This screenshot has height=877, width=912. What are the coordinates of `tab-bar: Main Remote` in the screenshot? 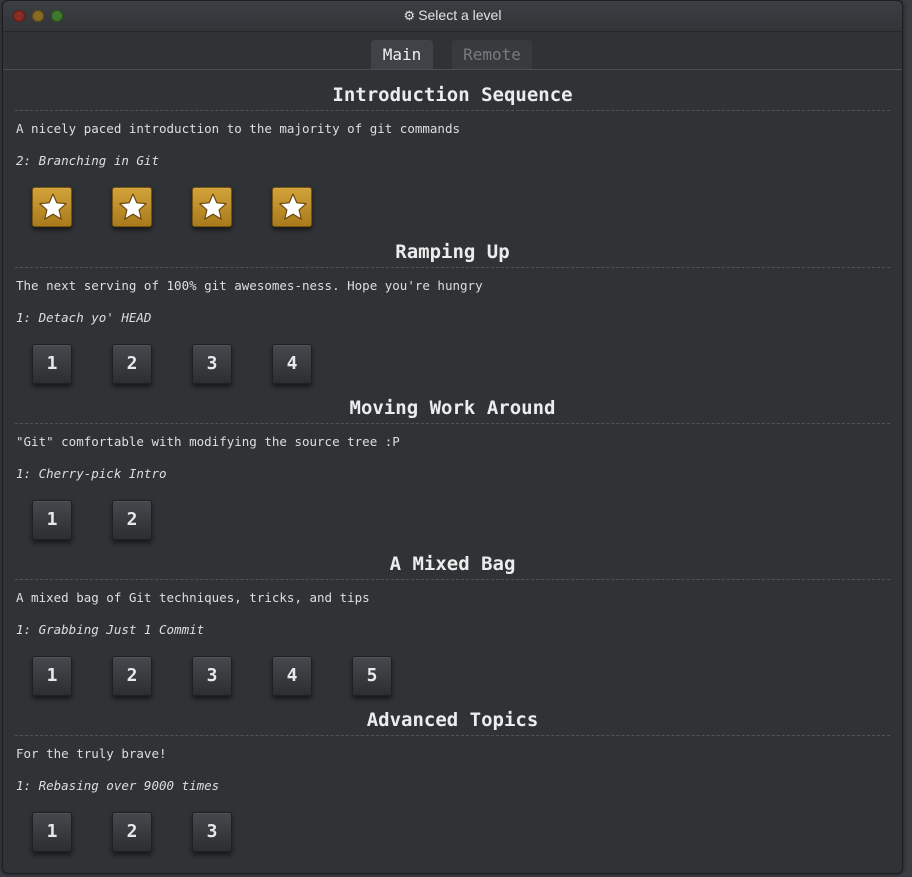 It's located at (452, 51).